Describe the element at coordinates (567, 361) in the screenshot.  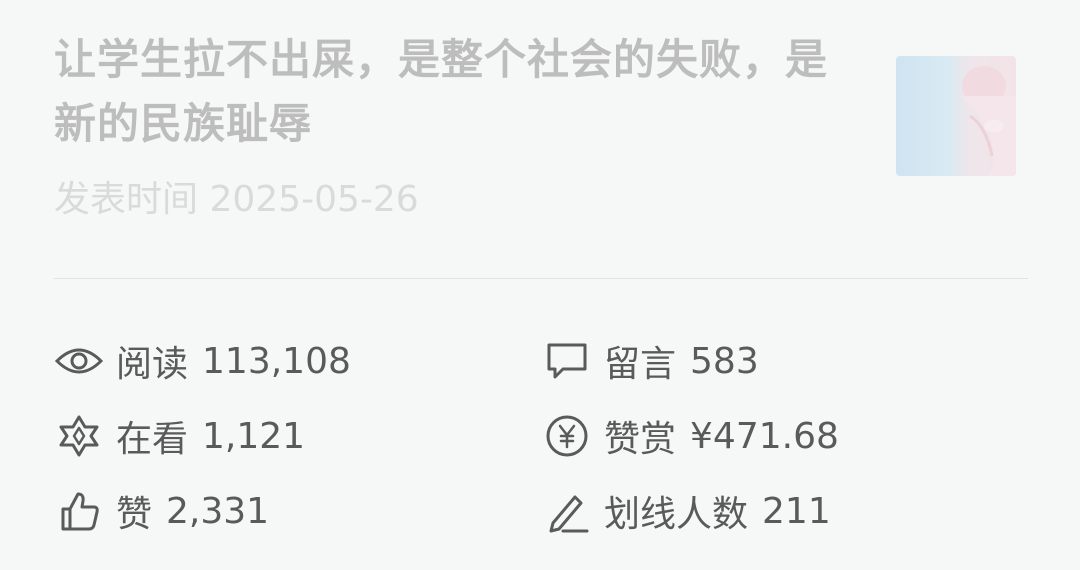
I see `comment-icon` at that location.